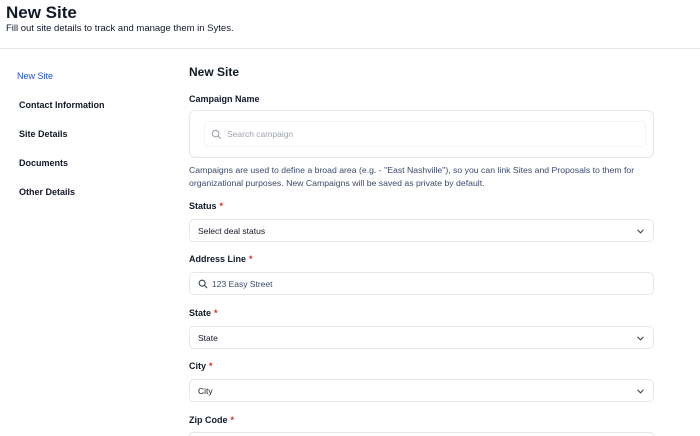 The width and height of the screenshot is (700, 436). Describe the element at coordinates (43, 134) in the screenshot. I see `sidebar-item-site-details: Site Details` at that location.